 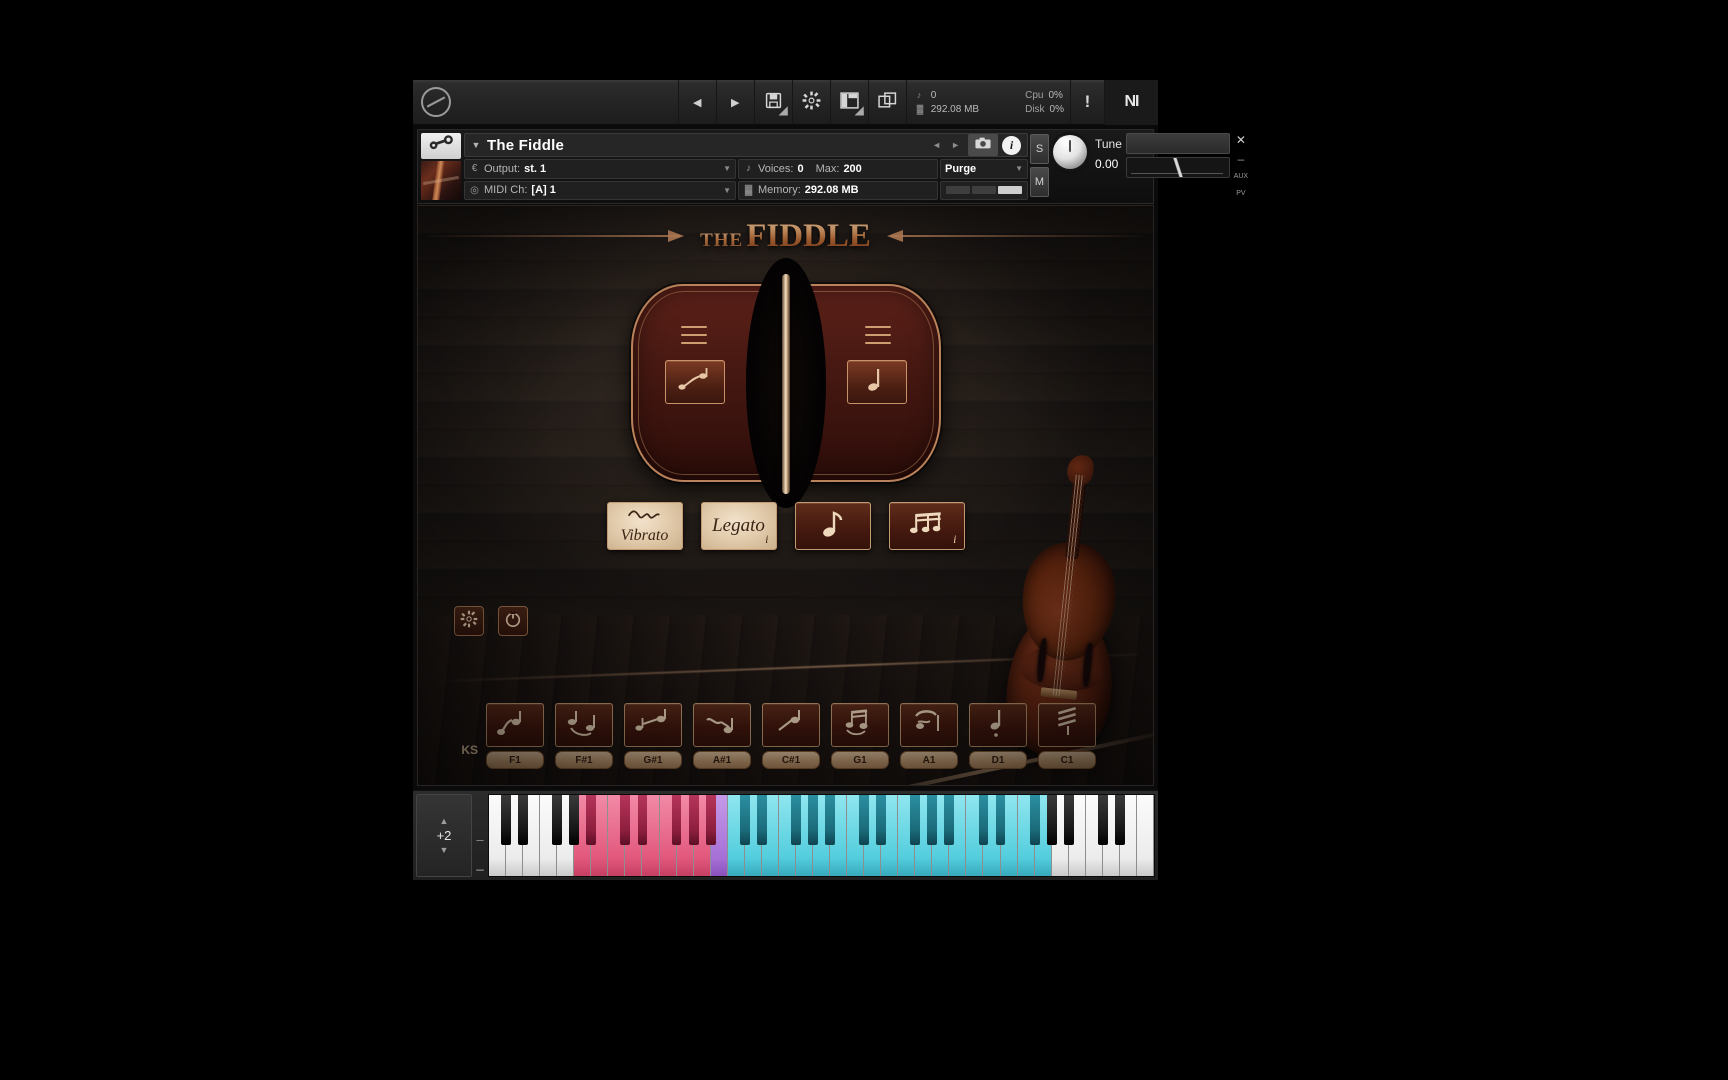 What do you see at coordinates (984, 169) in the screenshot?
I see `purge-menu: Purge ▼` at bounding box center [984, 169].